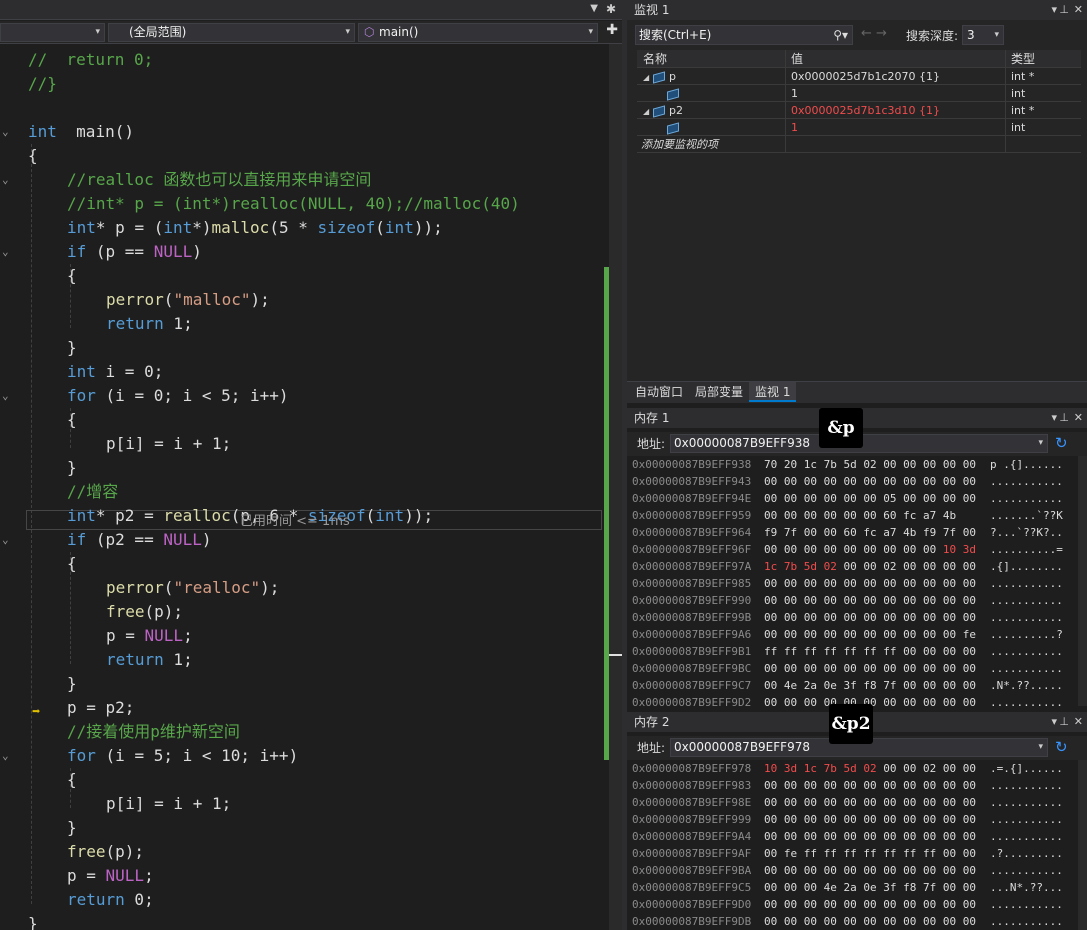  What do you see at coordinates (711, 110) in the screenshot?
I see `watch-name-cell: ◢ p2` at bounding box center [711, 110].